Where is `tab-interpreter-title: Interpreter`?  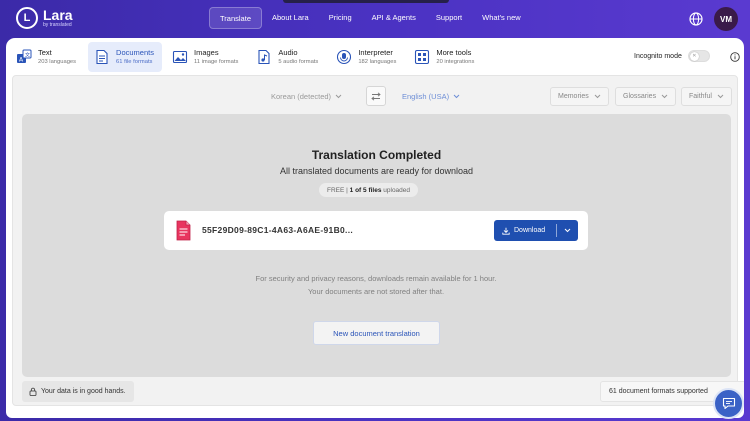 tab-interpreter-title: Interpreter is located at coordinates (375, 52).